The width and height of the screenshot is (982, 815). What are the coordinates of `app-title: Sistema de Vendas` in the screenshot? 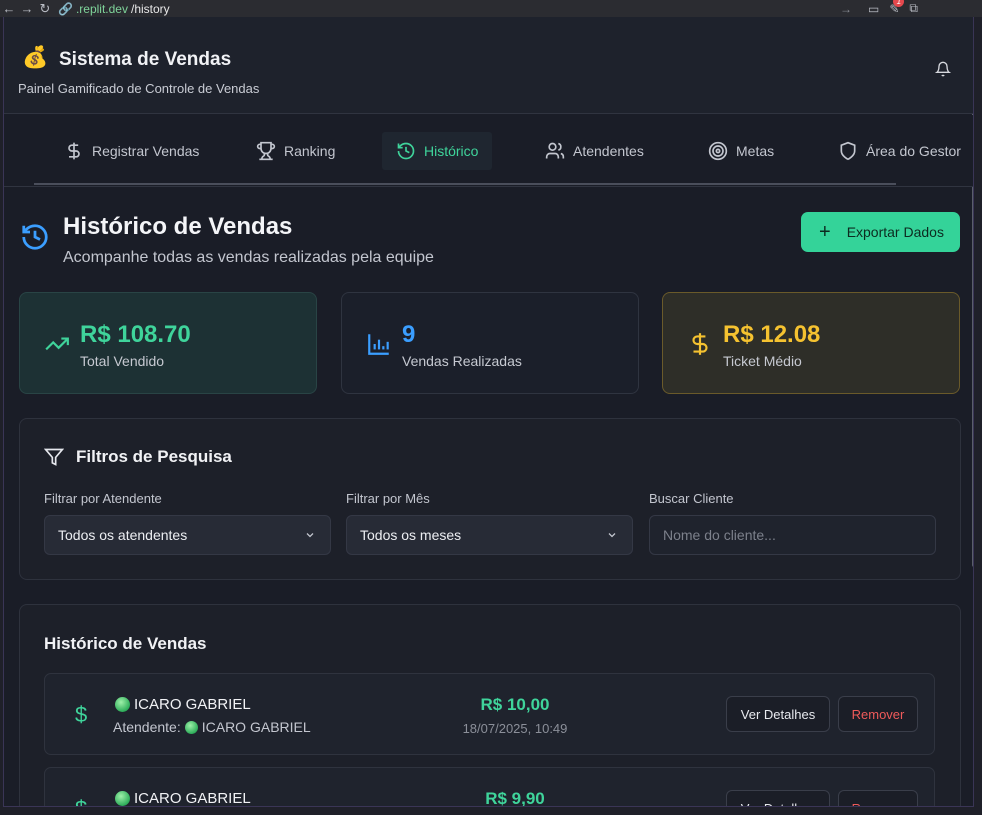 It's located at (145, 59).